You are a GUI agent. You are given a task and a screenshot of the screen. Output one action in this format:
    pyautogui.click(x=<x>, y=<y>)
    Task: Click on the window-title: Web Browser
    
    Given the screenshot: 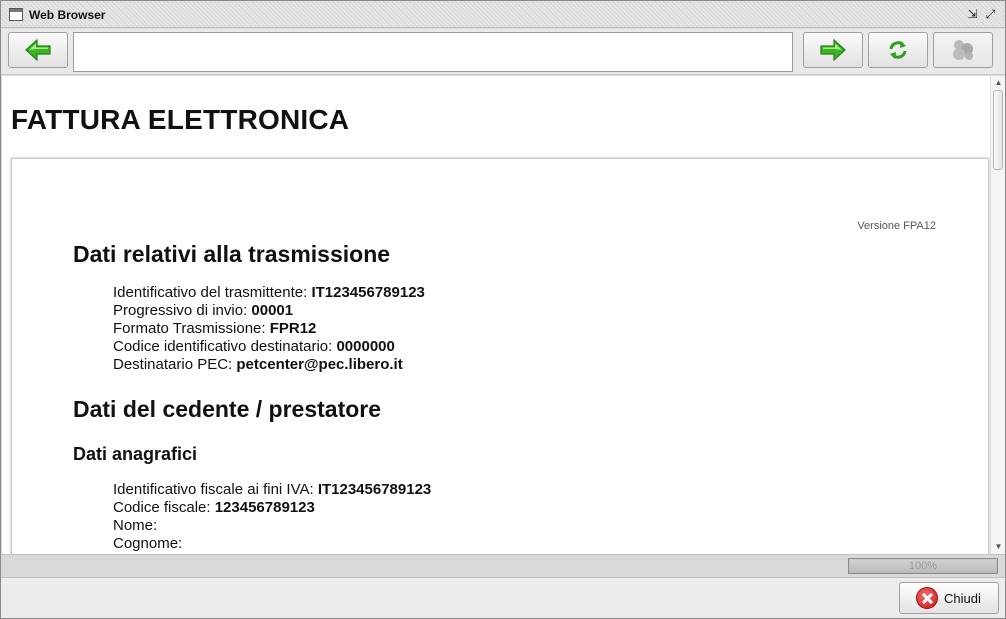 What is the action you would take?
    pyautogui.click(x=67, y=15)
    